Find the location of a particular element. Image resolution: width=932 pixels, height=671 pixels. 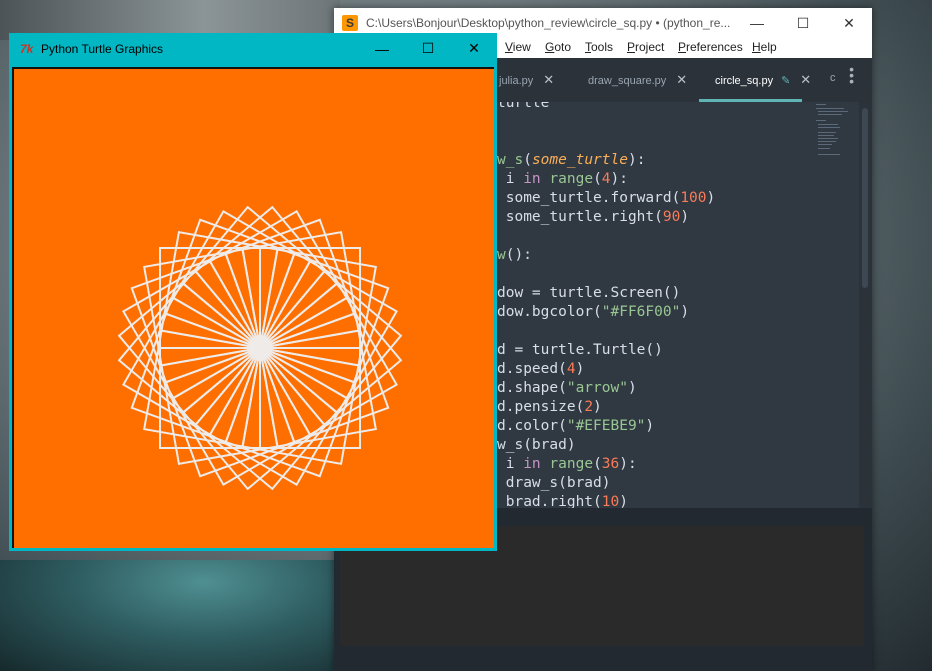

sublime-window-controls: — ☐ ✕ is located at coordinates (803, 23).